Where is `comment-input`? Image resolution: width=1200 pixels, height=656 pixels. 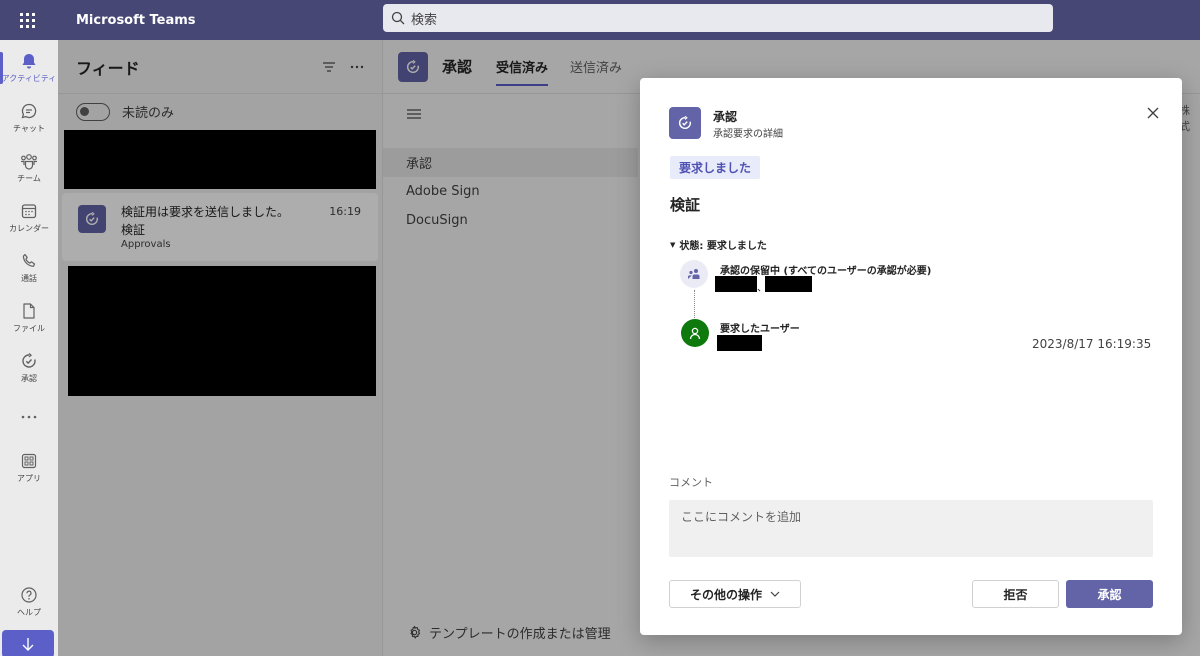 comment-input is located at coordinates (911, 528).